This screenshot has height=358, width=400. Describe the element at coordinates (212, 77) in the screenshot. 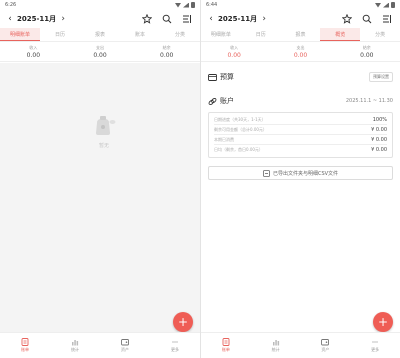

I see `budget-icon` at that location.